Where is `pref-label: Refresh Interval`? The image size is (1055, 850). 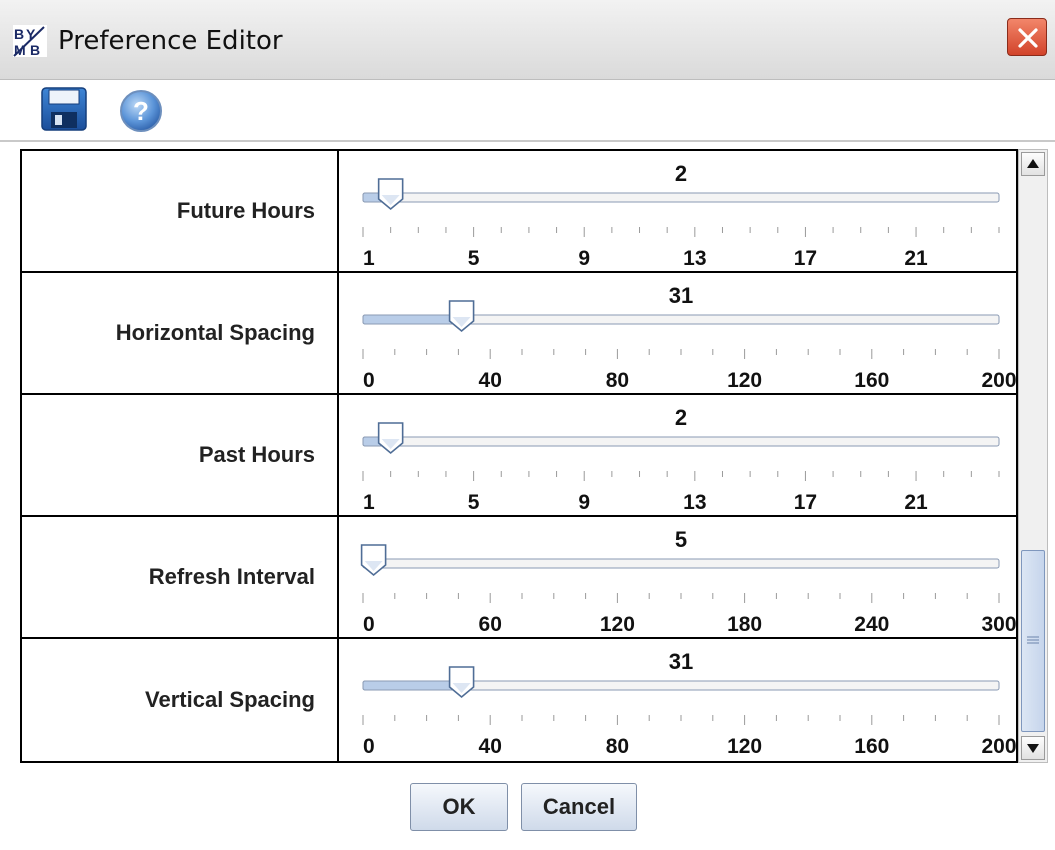
pref-label: Refresh Interval is located at coordinates (180, 577).